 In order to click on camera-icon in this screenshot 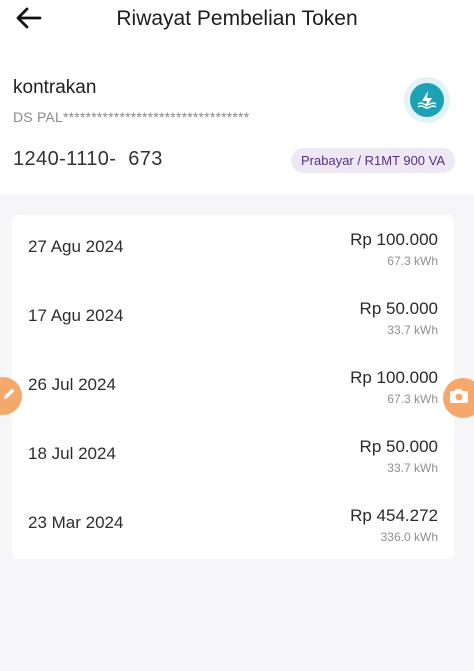, I will do `click(459, 398)`.